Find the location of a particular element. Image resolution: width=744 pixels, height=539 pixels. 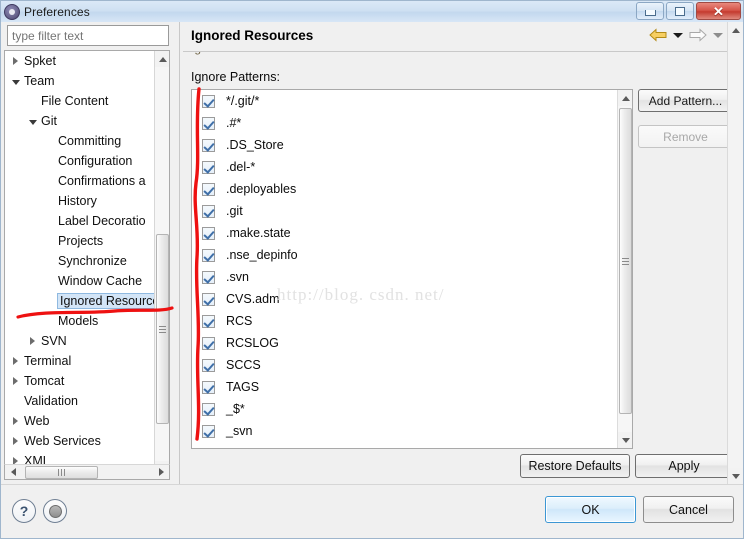

apply-button: Apply is located at coordinates (684, 466).